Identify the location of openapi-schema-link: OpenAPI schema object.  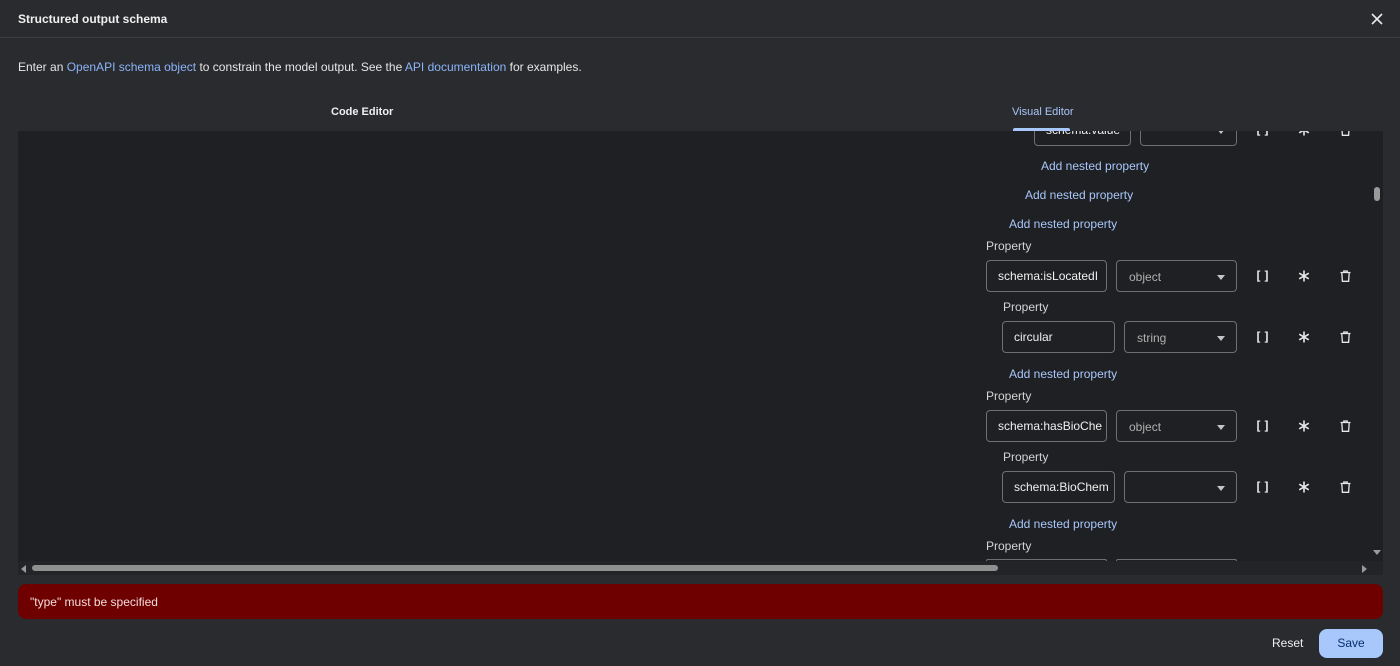
(131, 67).